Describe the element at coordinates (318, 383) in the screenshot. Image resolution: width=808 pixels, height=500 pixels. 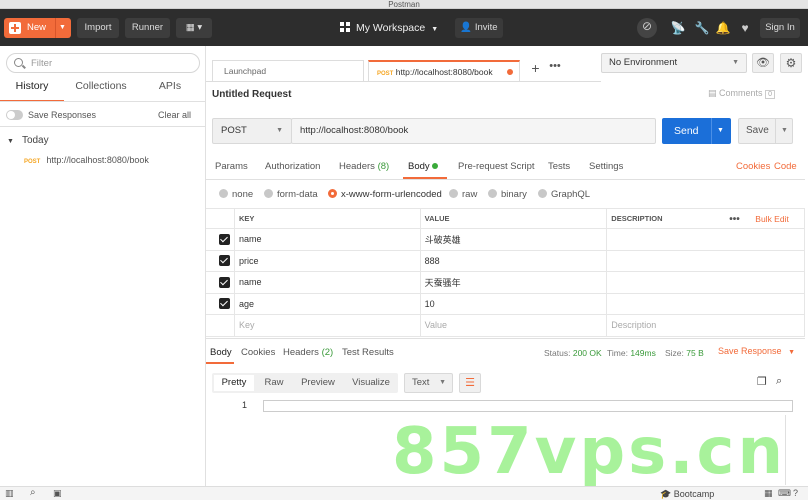
I see `view-preview: Preview` at that location.